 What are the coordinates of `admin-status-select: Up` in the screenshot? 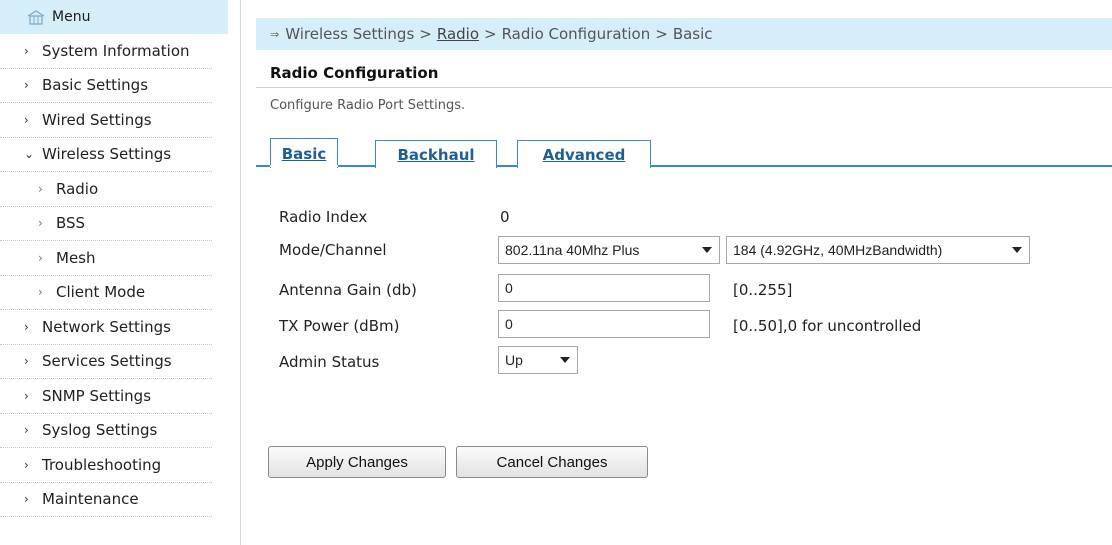 It's located at (538, 360).